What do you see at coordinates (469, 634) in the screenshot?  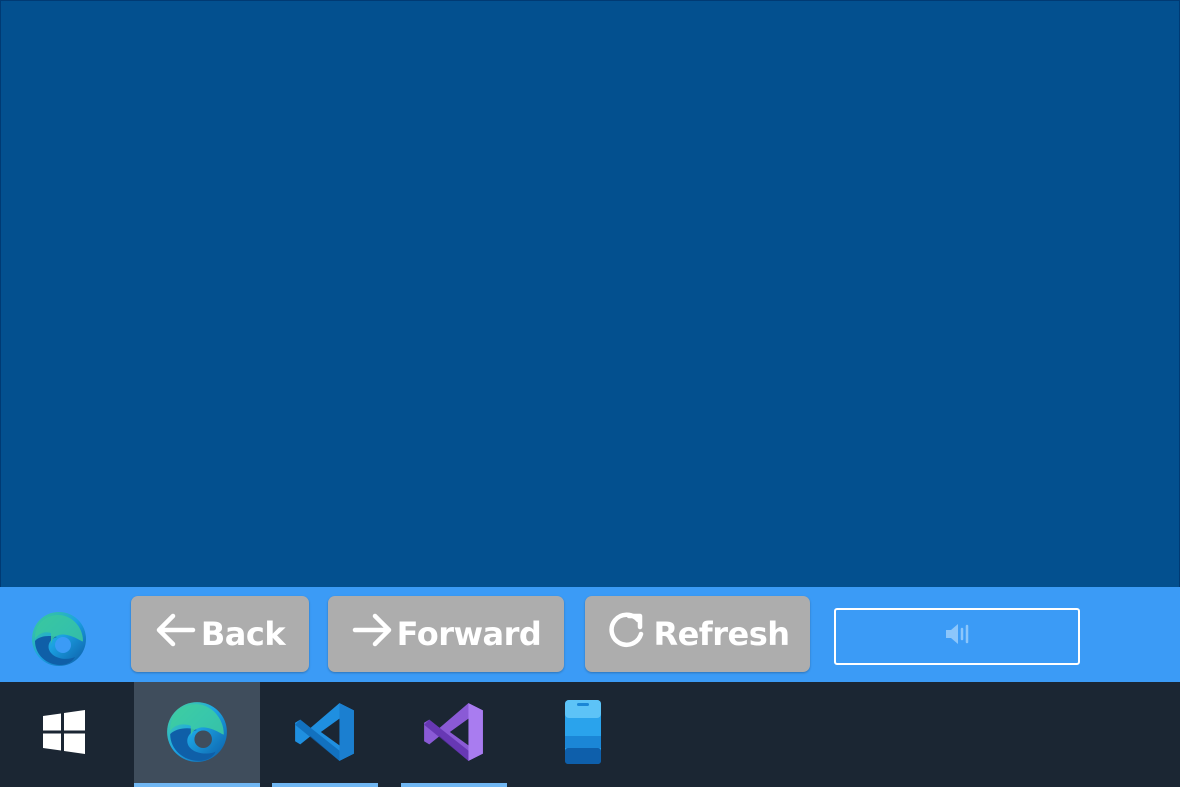 I see `forward-label: Forward` at bounding box center [469, 634].